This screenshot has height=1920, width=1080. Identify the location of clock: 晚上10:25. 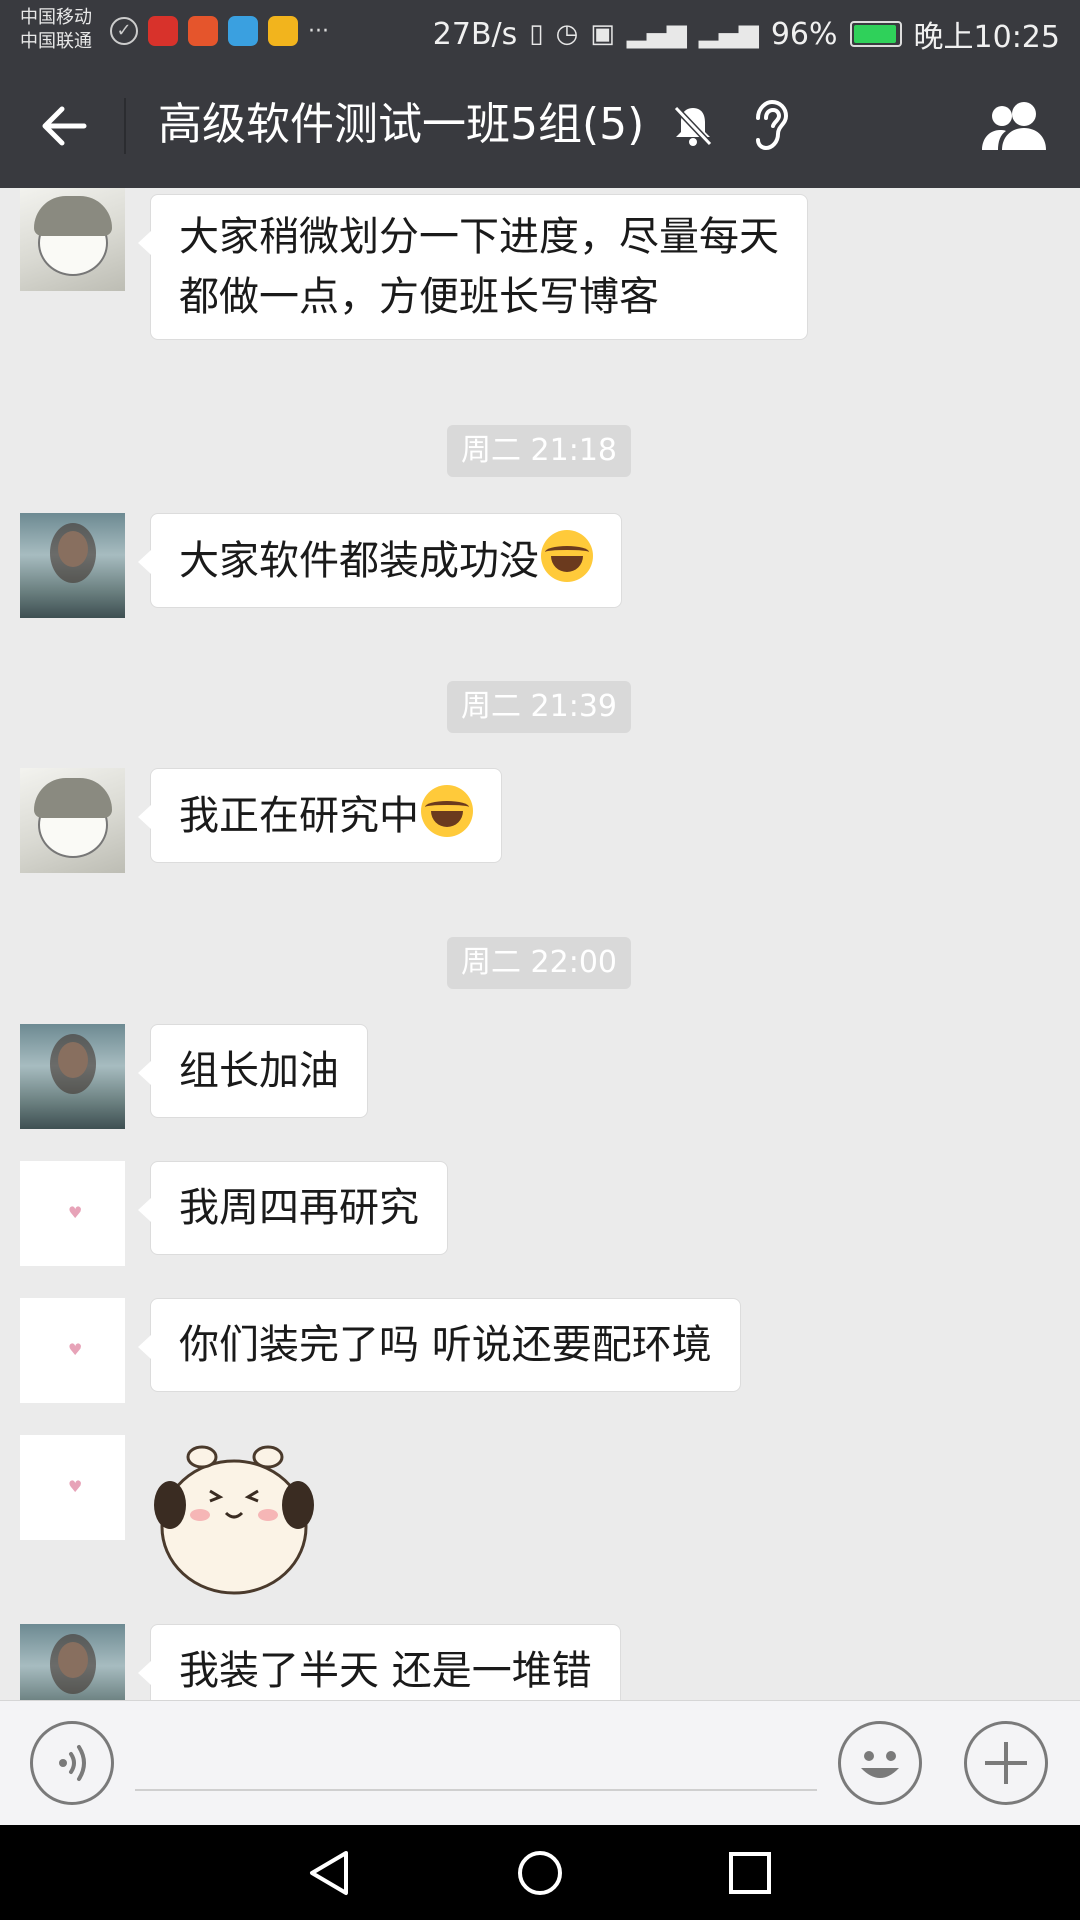
(986, 37).